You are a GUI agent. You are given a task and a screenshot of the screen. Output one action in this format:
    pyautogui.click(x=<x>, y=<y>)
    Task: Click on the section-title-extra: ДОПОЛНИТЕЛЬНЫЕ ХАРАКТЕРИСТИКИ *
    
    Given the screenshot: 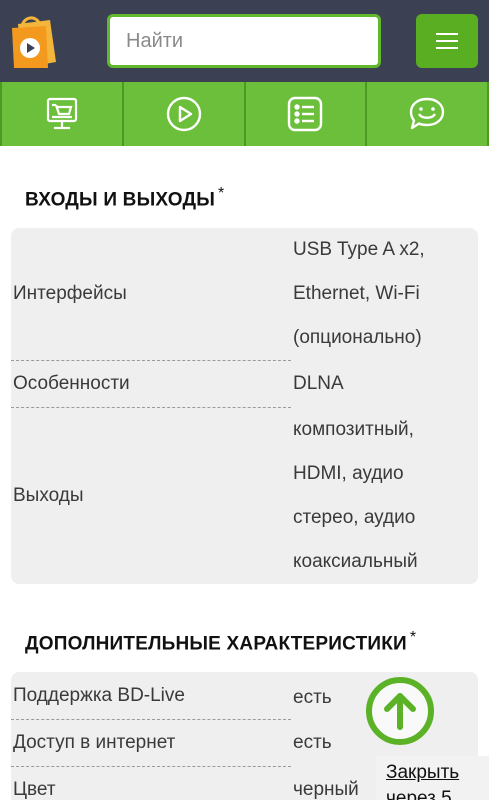 What is the action you would take?
    pyautogui.click(x=221, y=642)
    